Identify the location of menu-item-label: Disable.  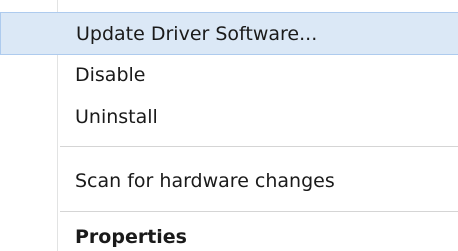
(110, 75).